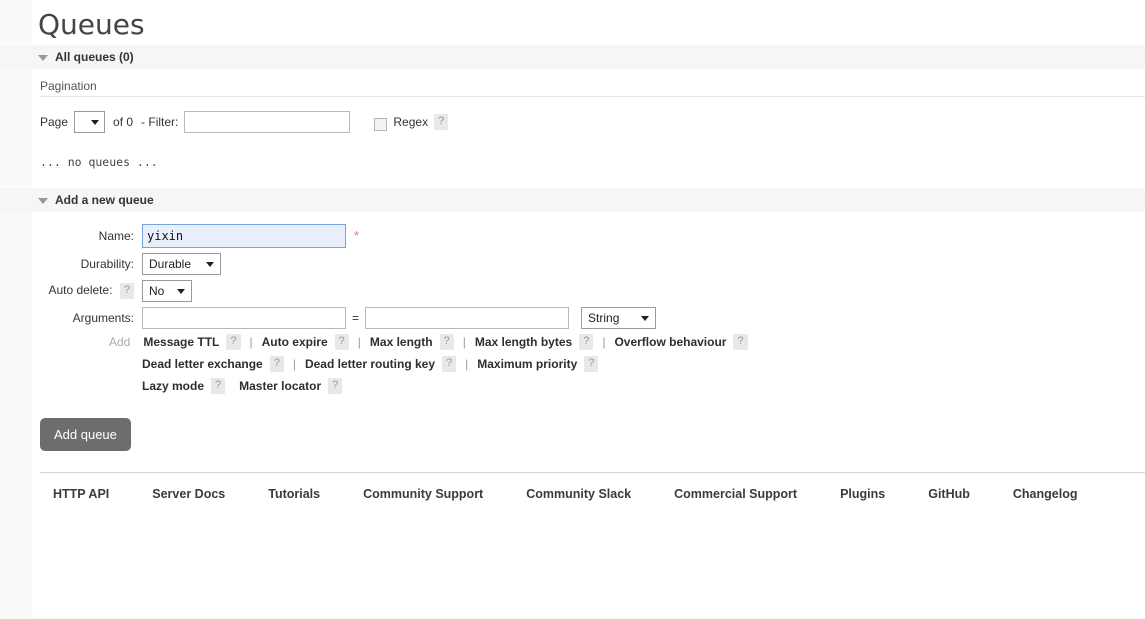 Image resolution: width=1145 pixels, height=619 pixels. I want to click on auto-delete-row: Auto delete: ? No, so click(572, 291).